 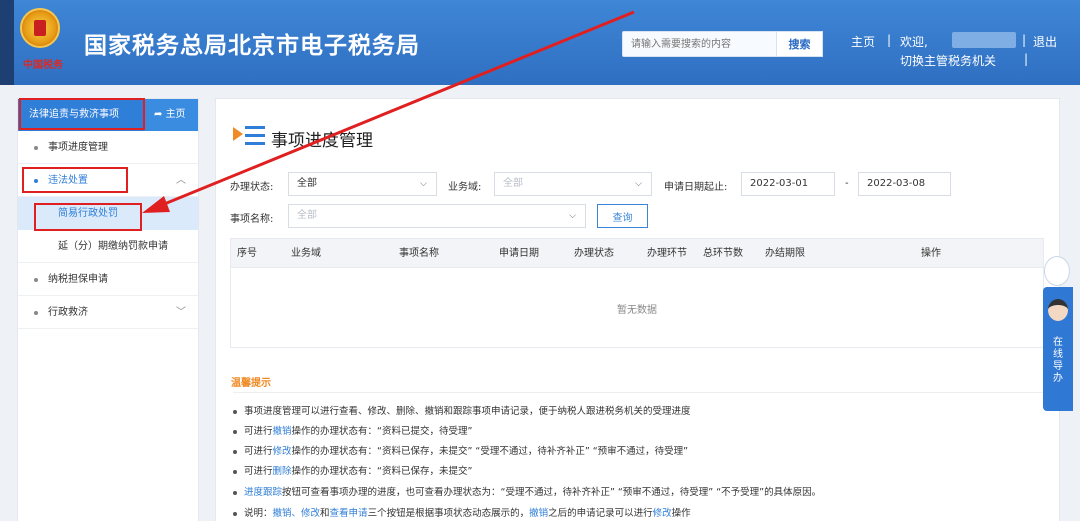 I want to click on progress-management-icon, so click(x=249, y=135).